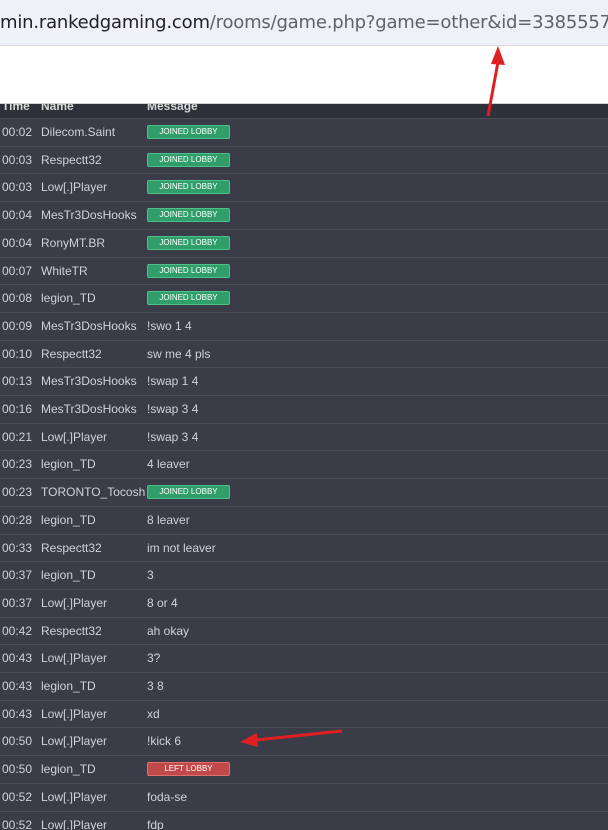 The width and height of the screenshot is (608, 830). What do you see at coordinates (169, 325) in the screenshot?
I see `row-message: !swo 1 4` at bounding box center [169, 325].